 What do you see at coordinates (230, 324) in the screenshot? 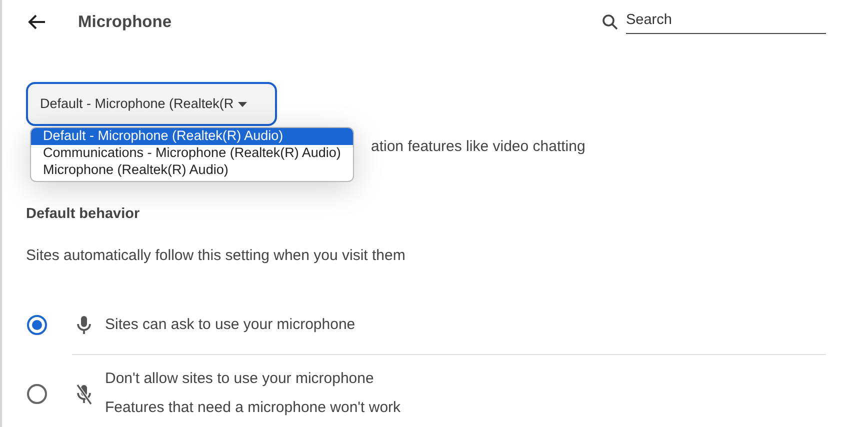
I see `option-label: Sites can ask to use your microphone` at bounding box center [230, 324].